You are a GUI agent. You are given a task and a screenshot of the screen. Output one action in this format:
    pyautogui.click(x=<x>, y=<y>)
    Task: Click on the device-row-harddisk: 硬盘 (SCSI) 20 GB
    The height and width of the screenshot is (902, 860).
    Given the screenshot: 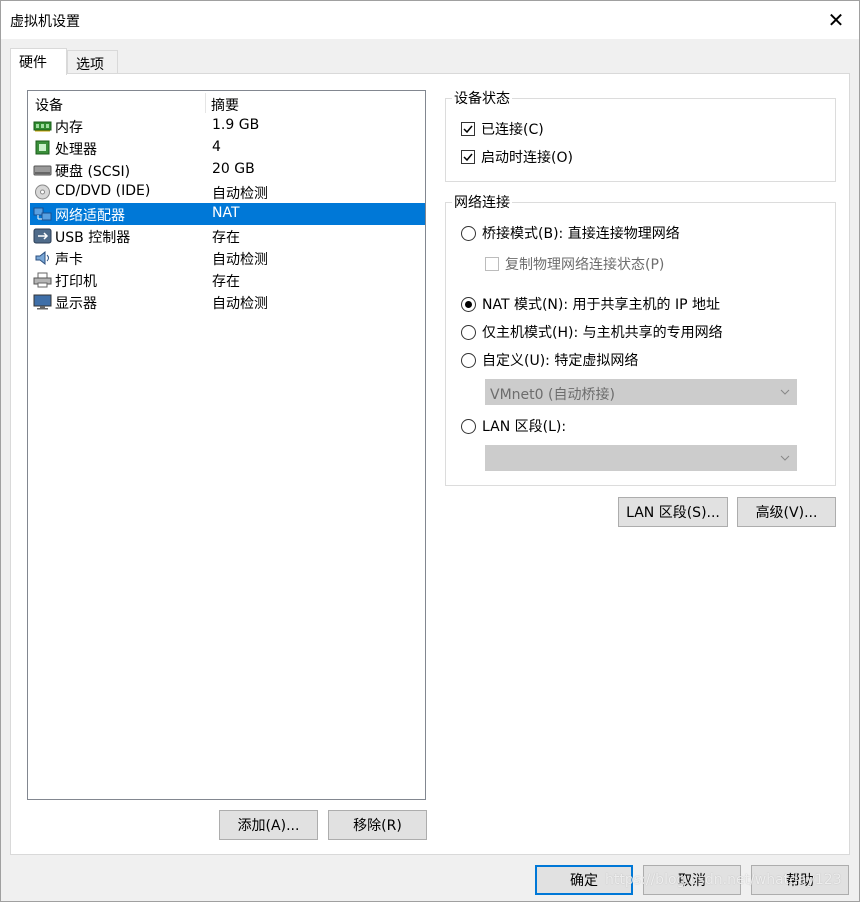 What is the action you would take?
    pyautogui.click(x=227, y=170)
    